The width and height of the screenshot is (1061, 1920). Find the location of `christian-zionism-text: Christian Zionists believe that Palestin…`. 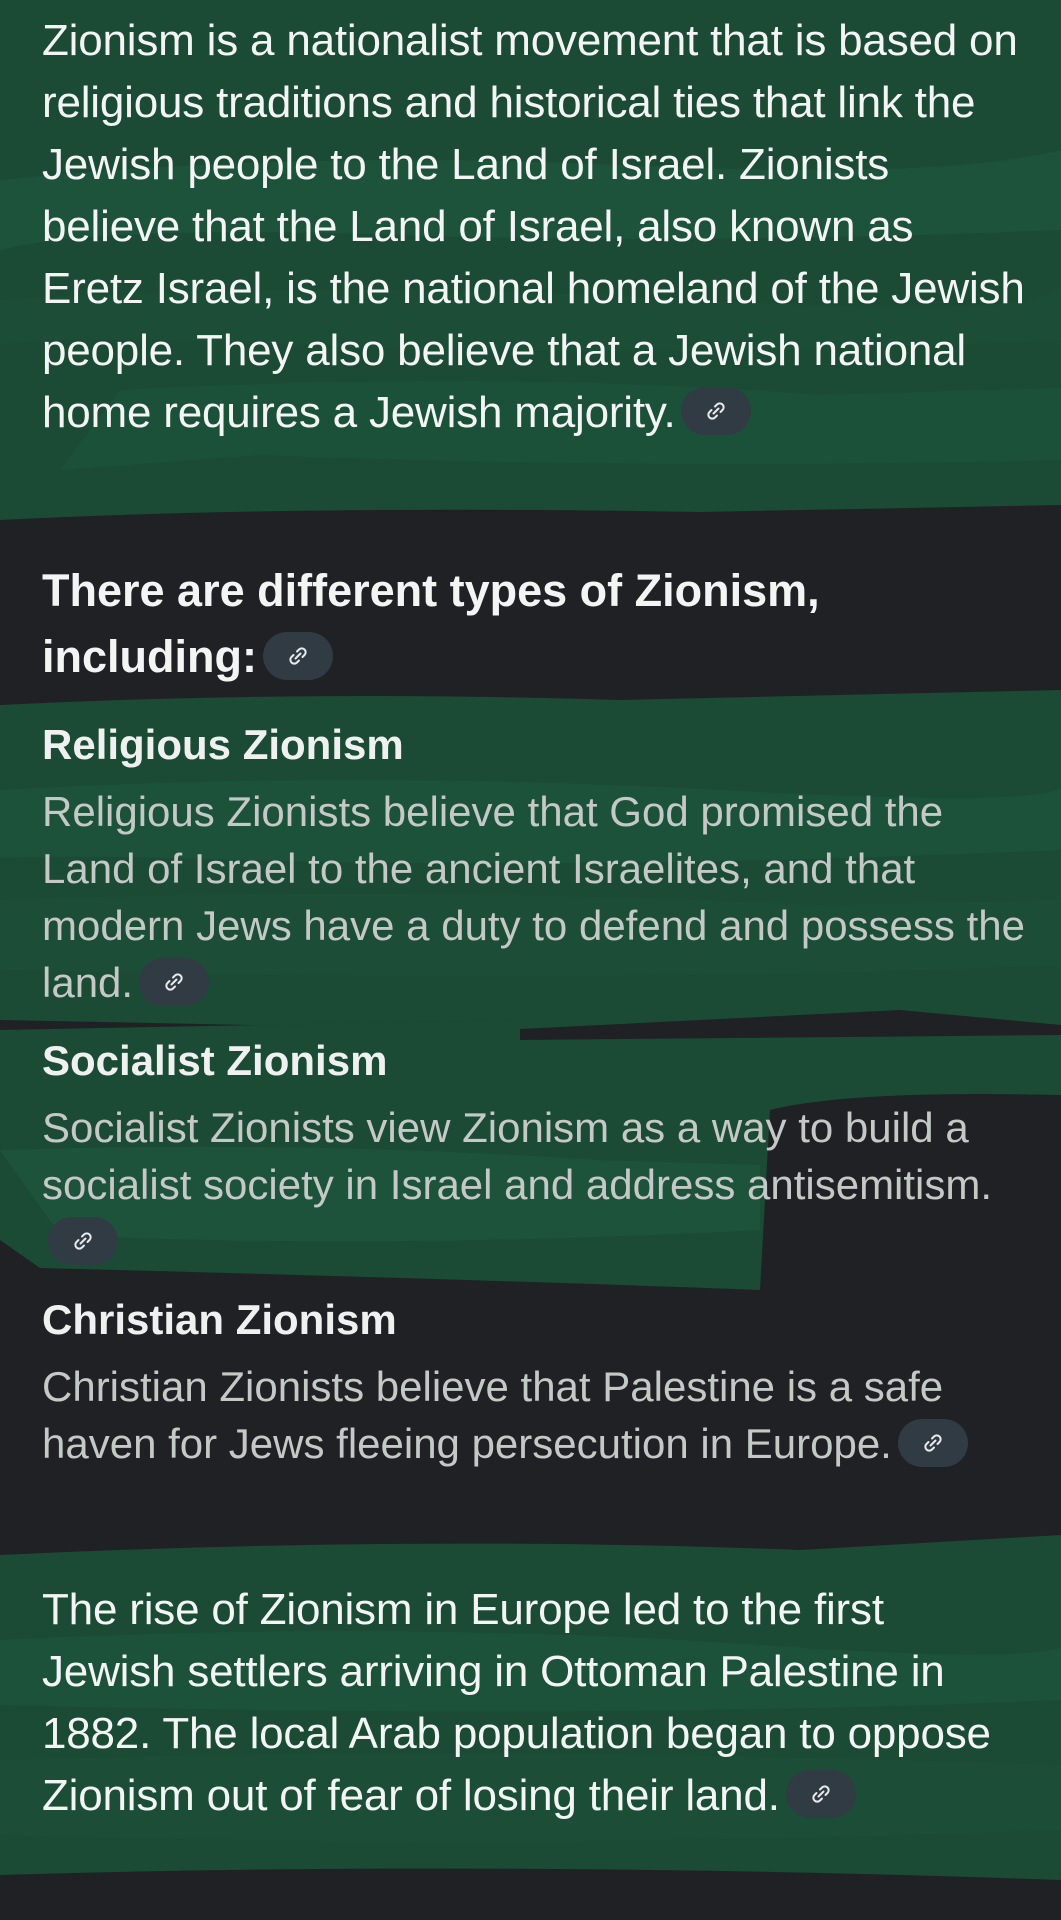

christian-zionism-text: Christian Zionists believe that Palestin… is located at coordinates (493, 1415).